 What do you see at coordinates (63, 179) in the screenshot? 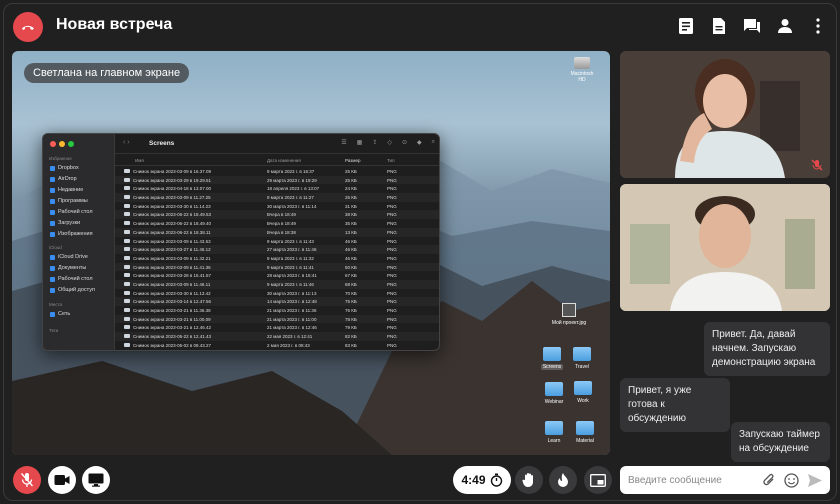
I see `sidebar-item: AirDrop` at bounding box center [63, 179].